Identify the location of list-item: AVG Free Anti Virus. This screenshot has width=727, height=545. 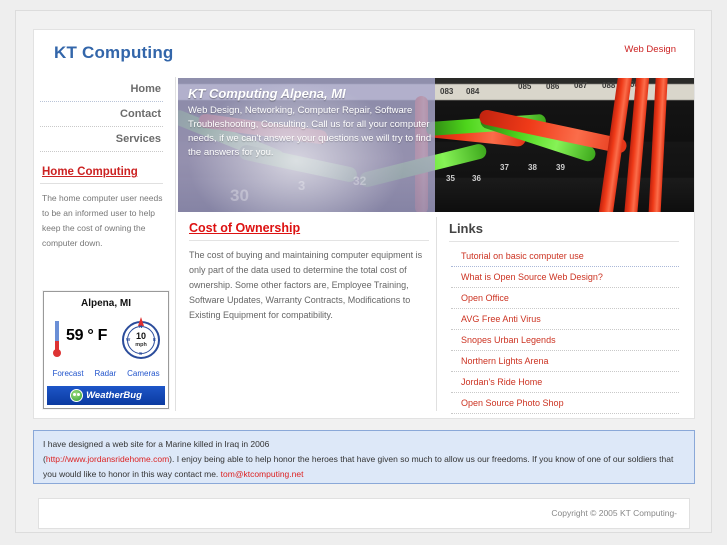
(564, 319).